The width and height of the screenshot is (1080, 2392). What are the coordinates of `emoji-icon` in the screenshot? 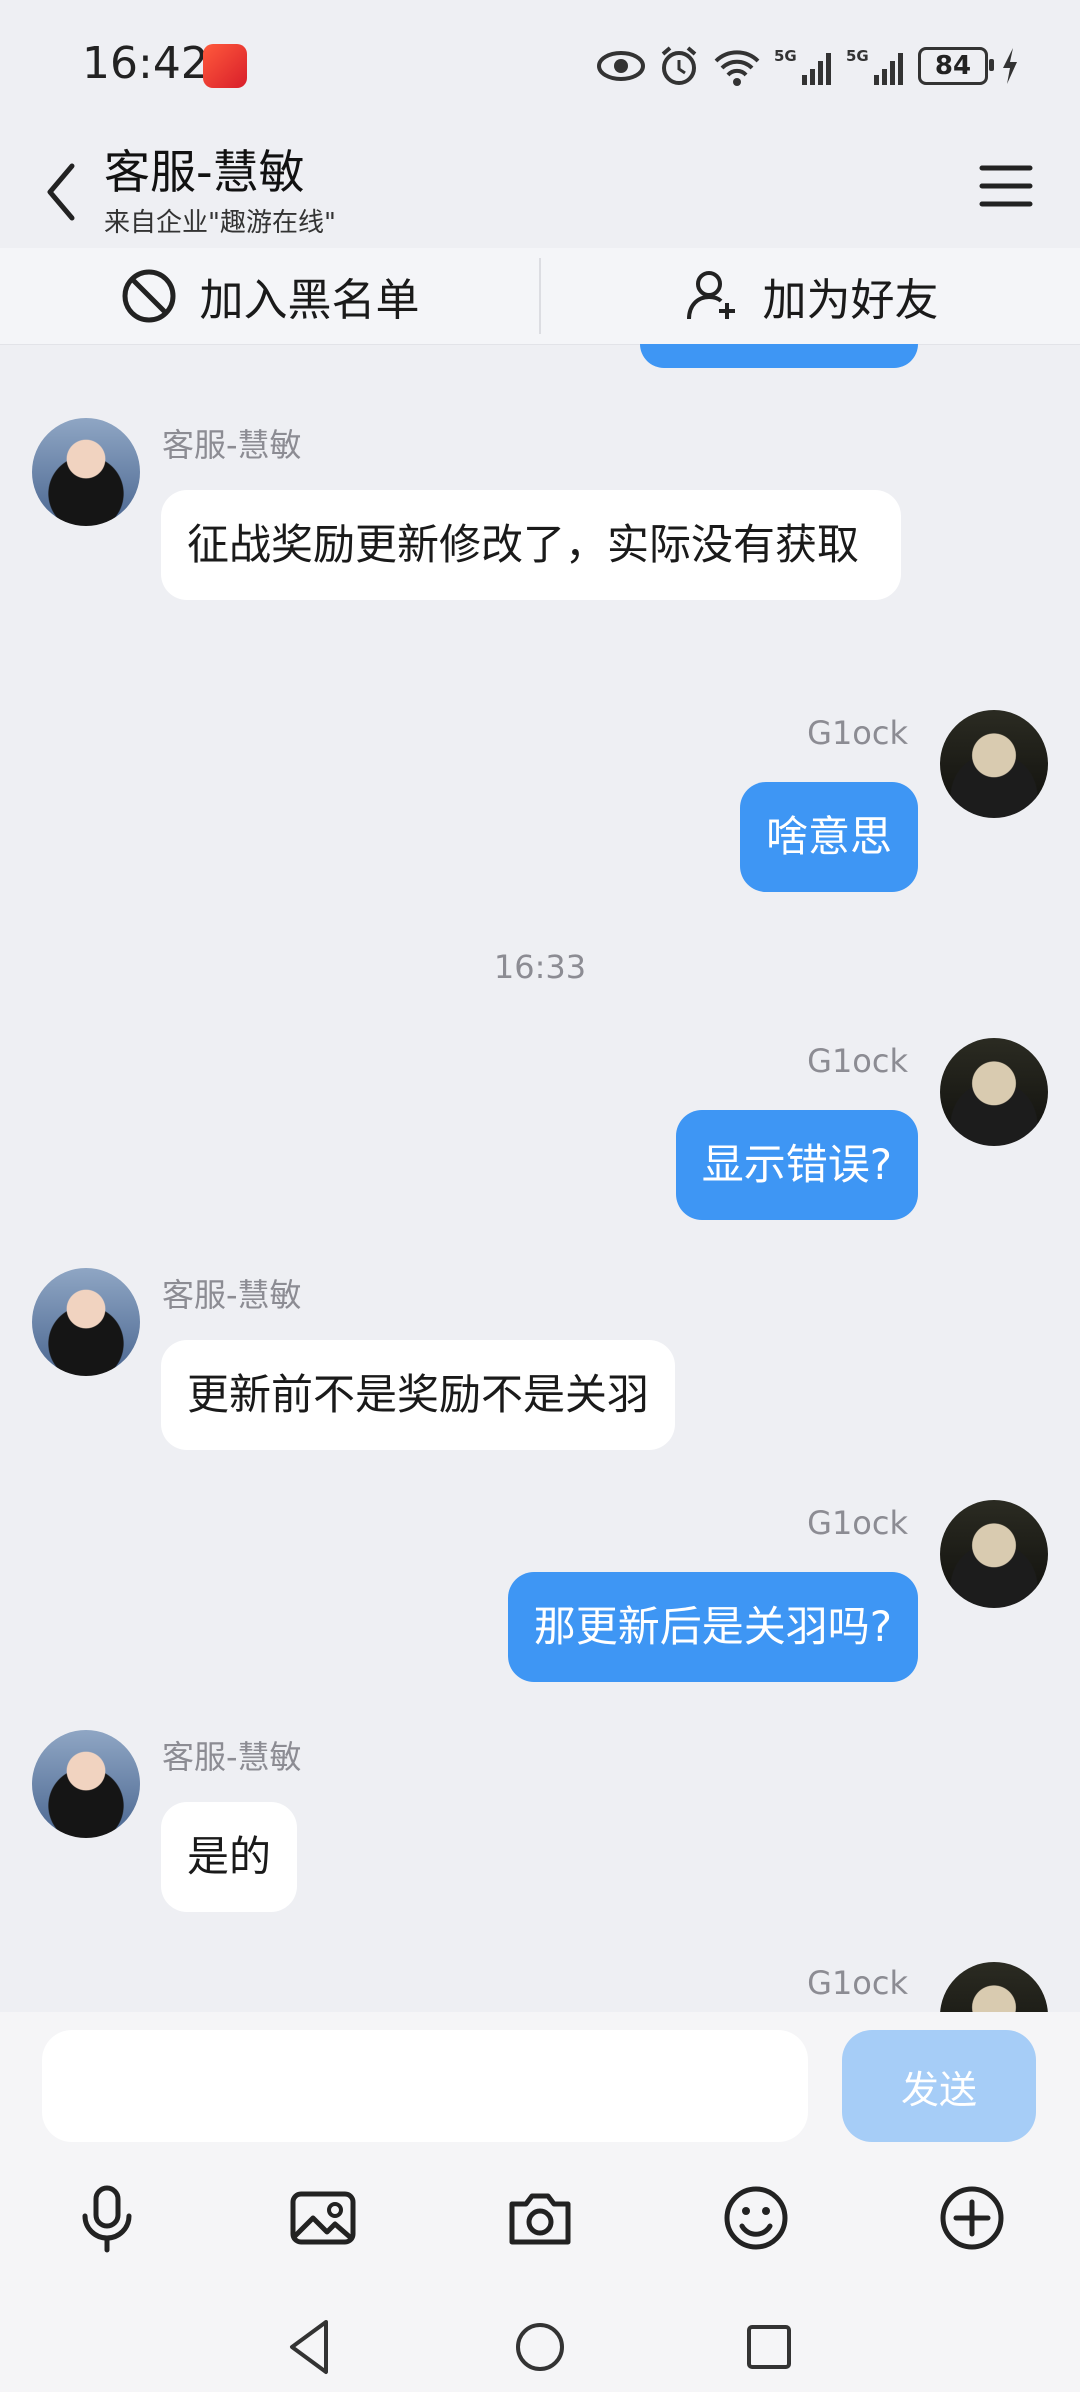 It's located at (756, 2218).